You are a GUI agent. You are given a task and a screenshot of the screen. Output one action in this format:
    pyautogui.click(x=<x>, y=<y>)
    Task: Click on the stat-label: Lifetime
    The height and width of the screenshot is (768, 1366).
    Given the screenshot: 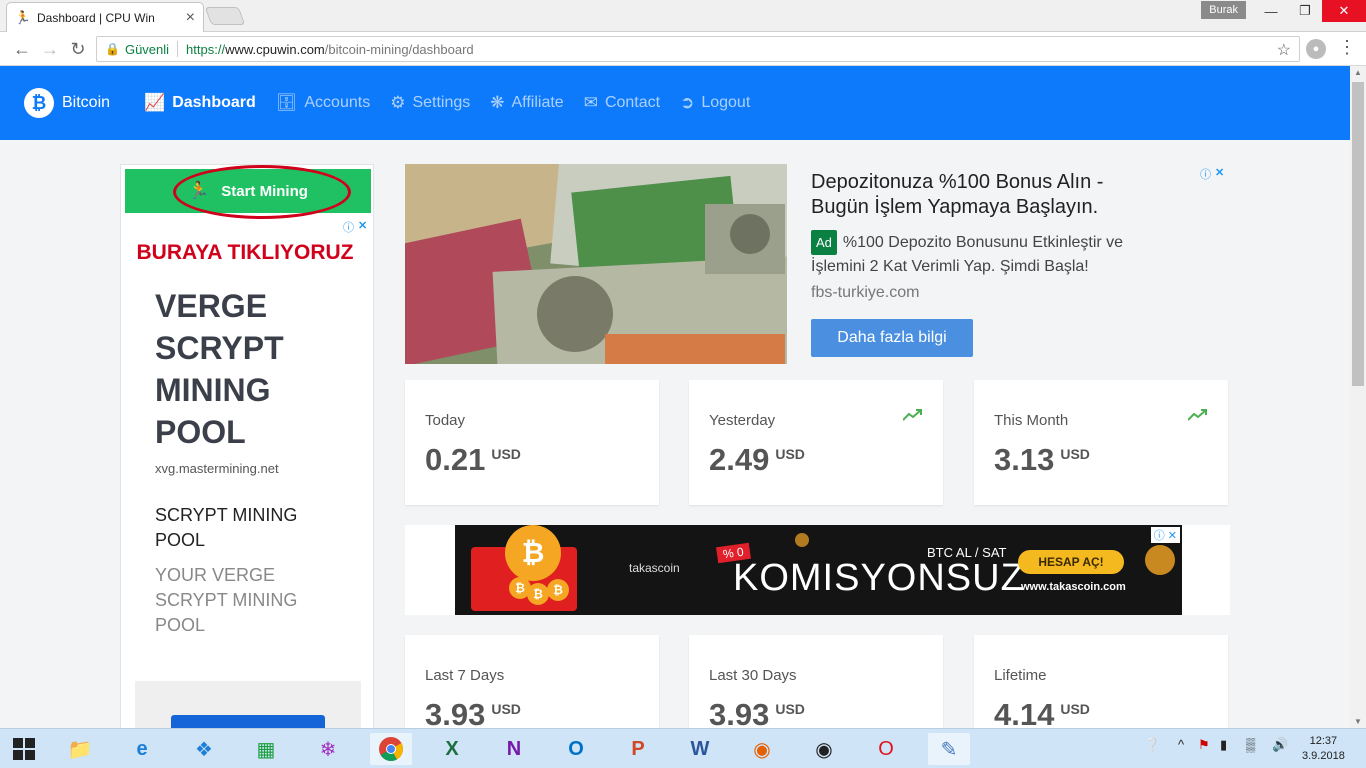 What is the action you would take?
    pyautogui.click(x=1020, y=675)
    